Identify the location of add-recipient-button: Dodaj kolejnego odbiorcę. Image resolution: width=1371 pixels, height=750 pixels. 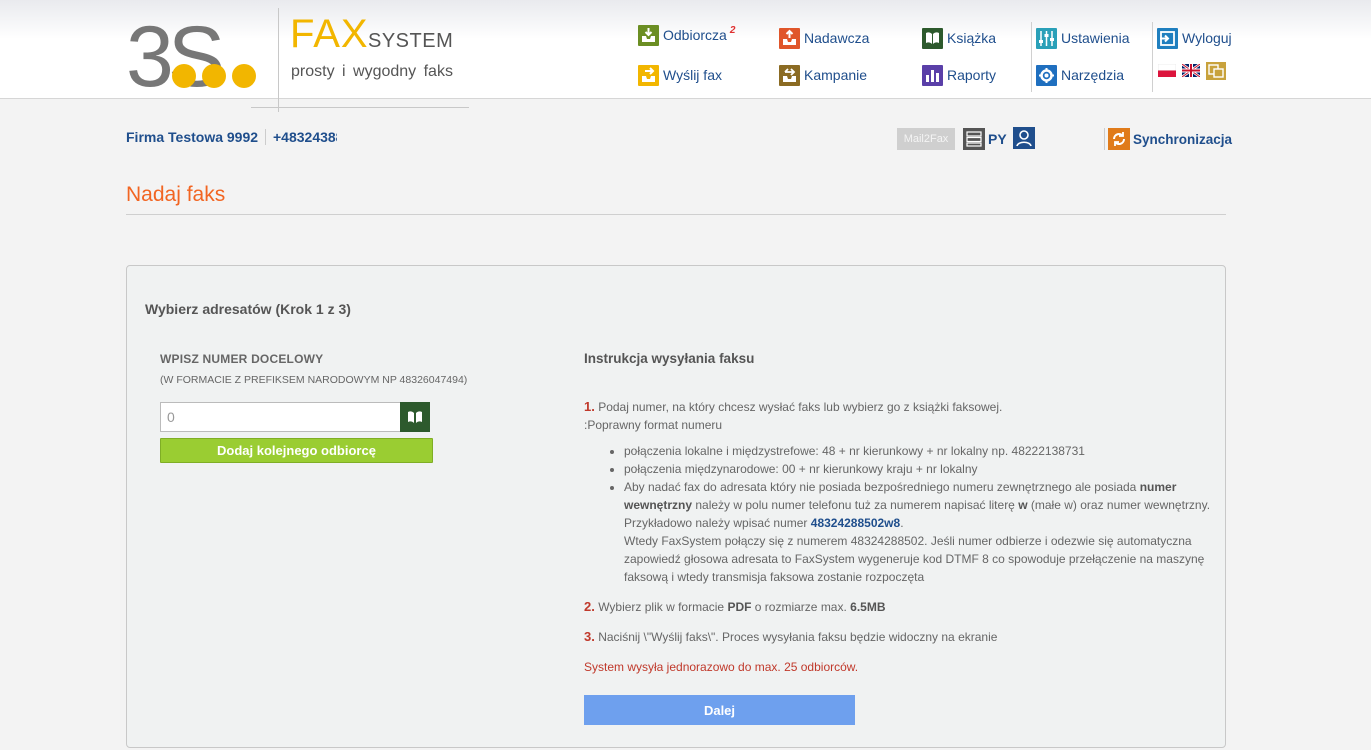
(296, 450).